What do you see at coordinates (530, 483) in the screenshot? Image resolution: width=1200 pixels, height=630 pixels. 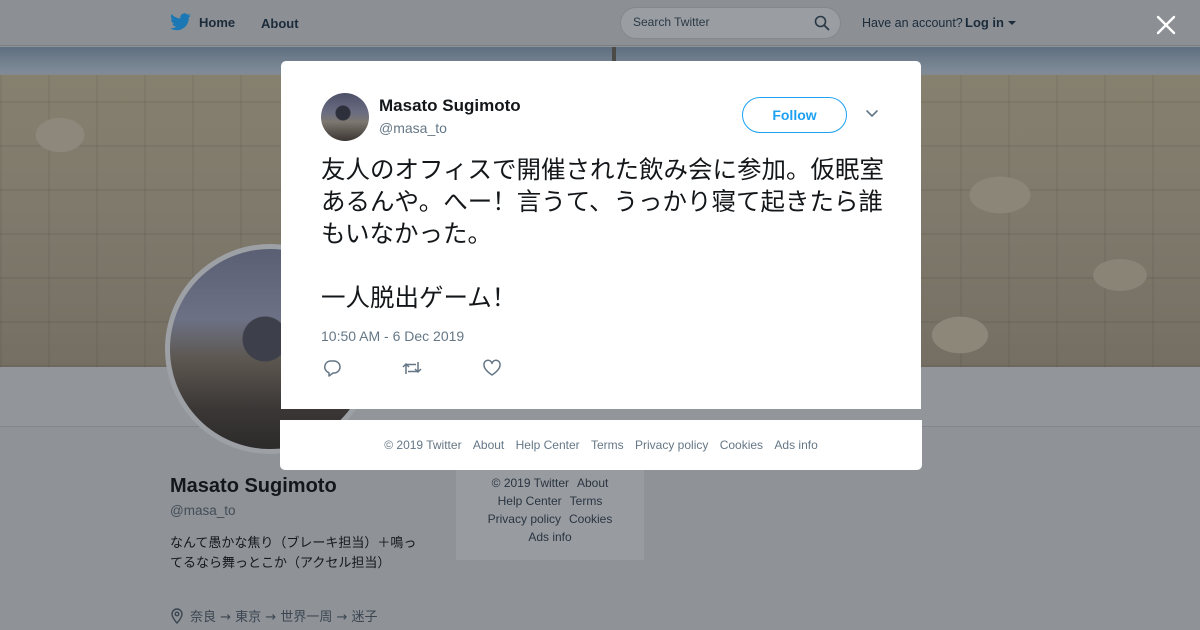 I see `bg-footer-copyright: © 2019 Twitter` at bounding box center [530, 483].